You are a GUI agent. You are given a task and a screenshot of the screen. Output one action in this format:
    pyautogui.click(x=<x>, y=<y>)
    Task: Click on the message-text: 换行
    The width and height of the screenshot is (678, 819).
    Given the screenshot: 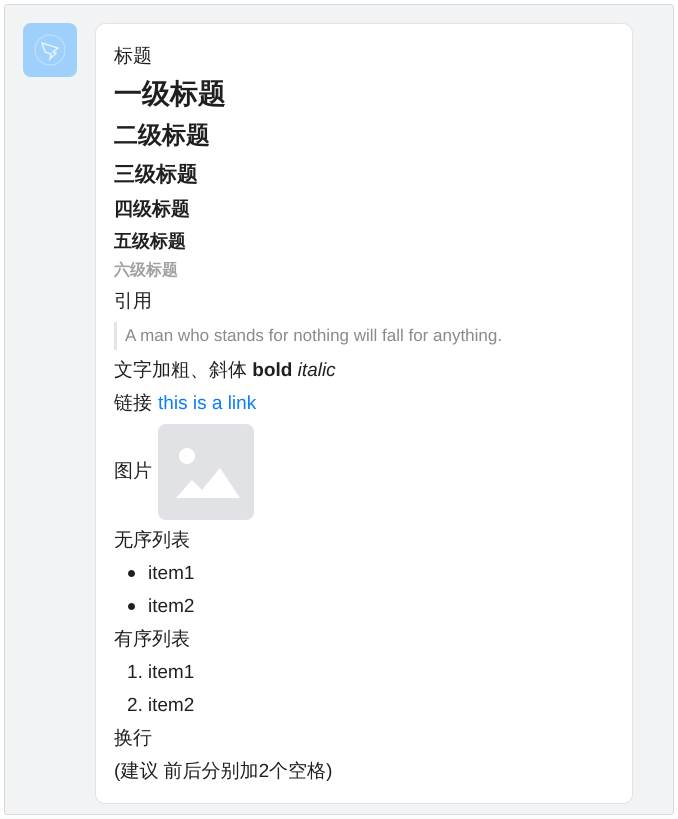 What is the action you would take?
    pyautogui.click(x=133, y=739)
    